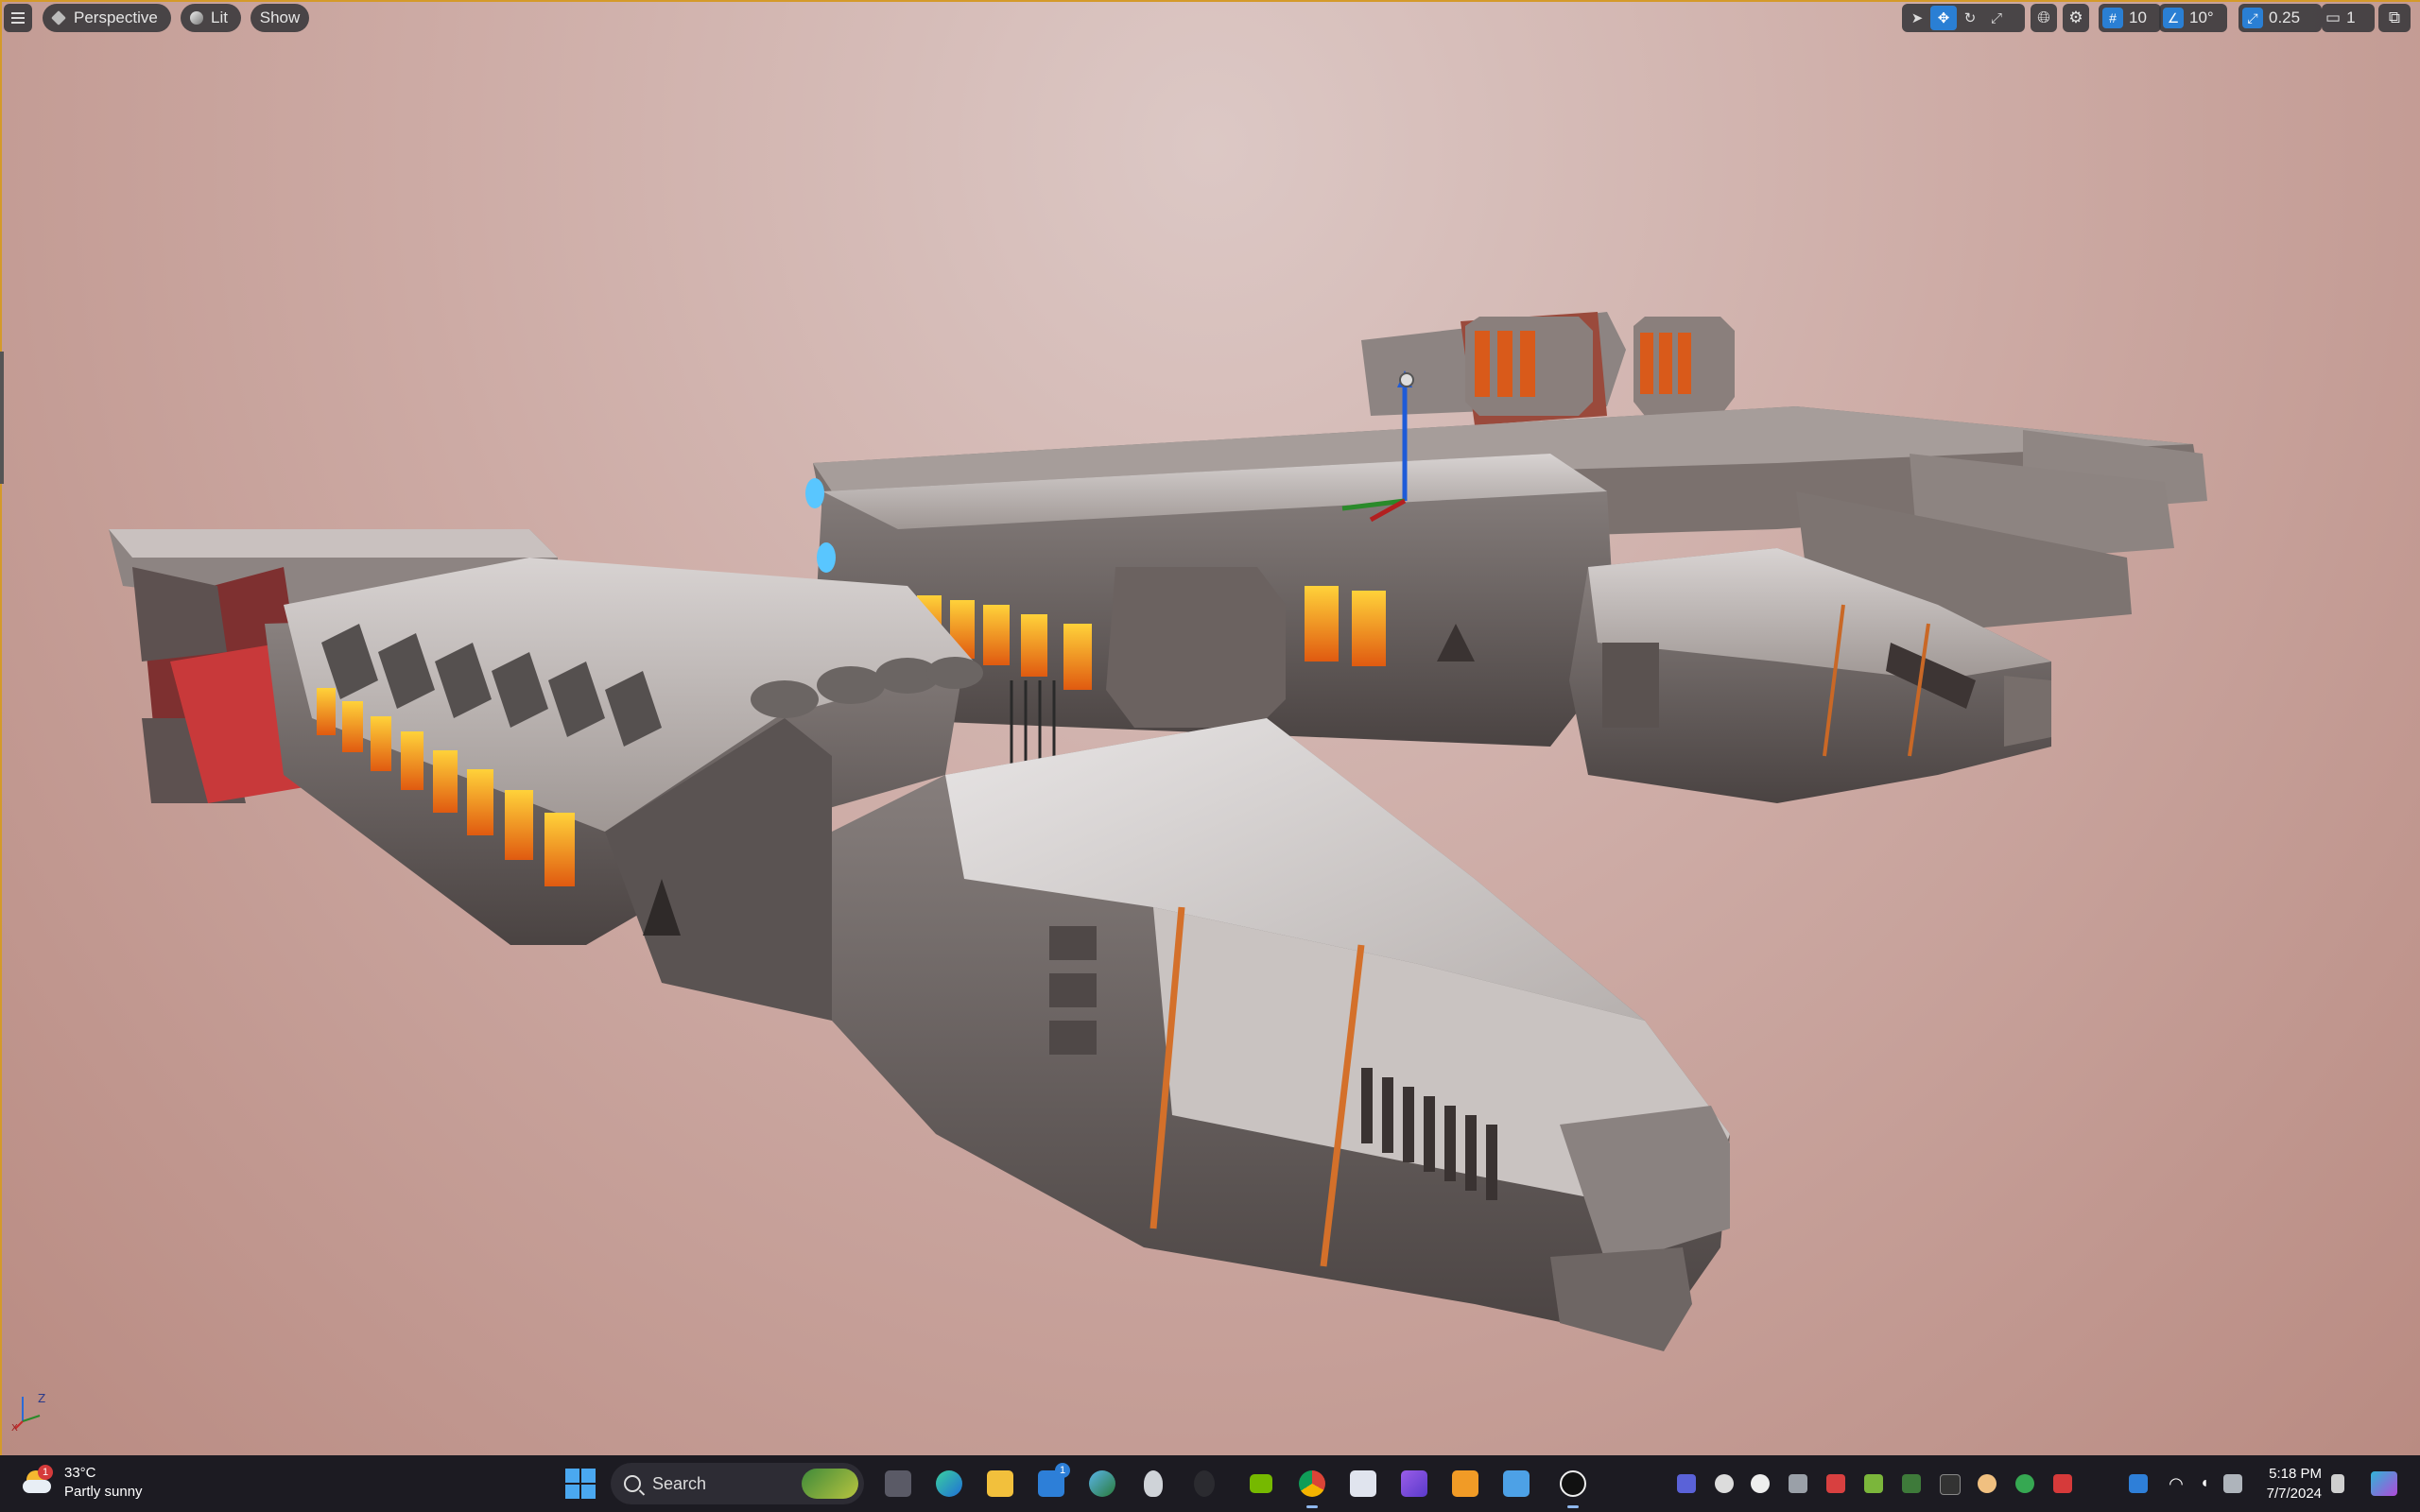  Describe the element at coordinates (737, 1483) in the screenshot. I see `taskbar-search: Search` at that location.